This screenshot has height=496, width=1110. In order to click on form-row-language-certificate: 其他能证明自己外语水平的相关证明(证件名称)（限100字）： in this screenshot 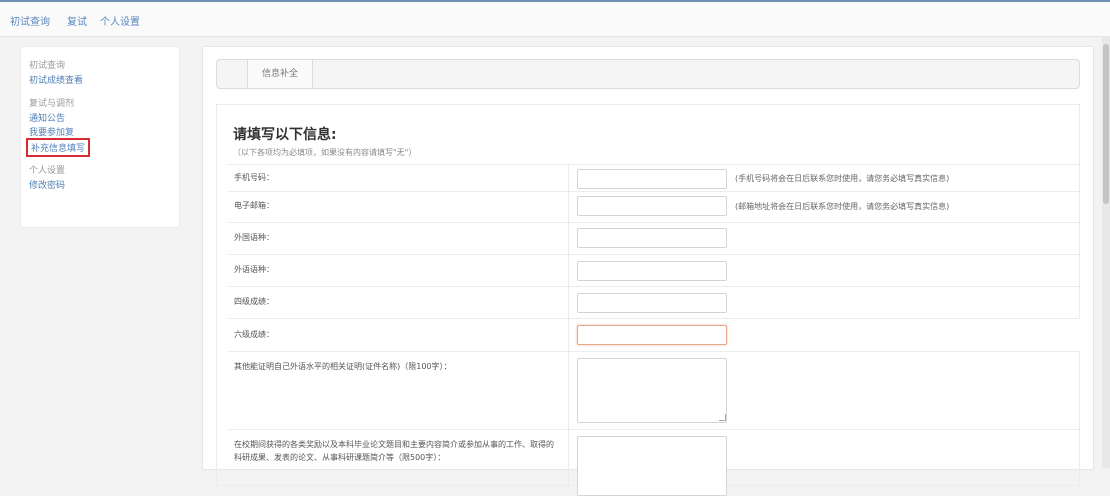, I will do `click(654, 391)`.